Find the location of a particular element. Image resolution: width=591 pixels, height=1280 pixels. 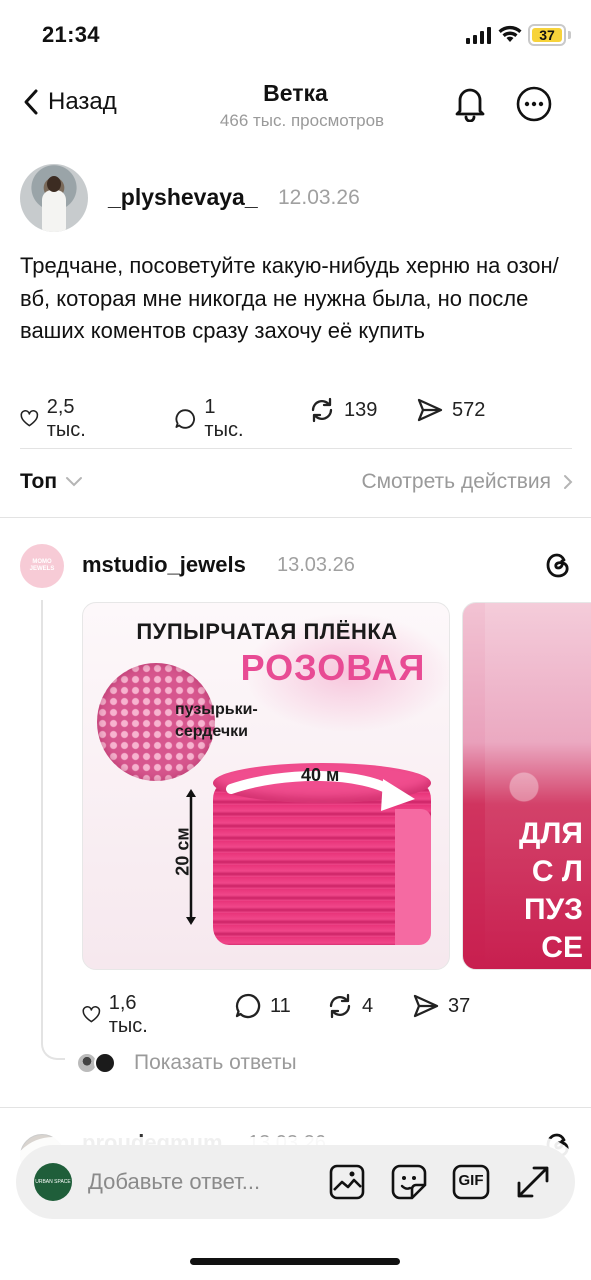

status-time: 21:34 is located at coordinates (71, 34).